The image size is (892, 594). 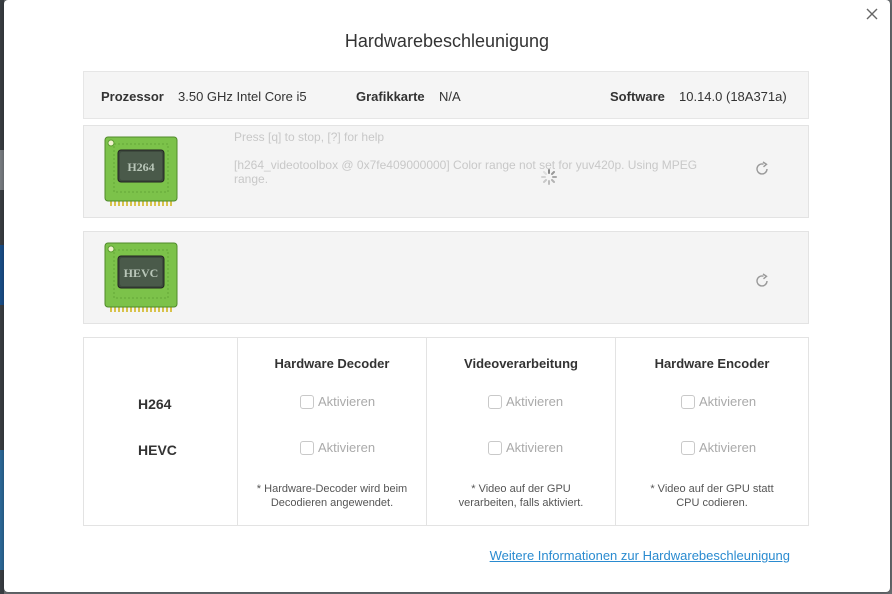 I want to click on svg-text: H264, so click(x=140, y=167).